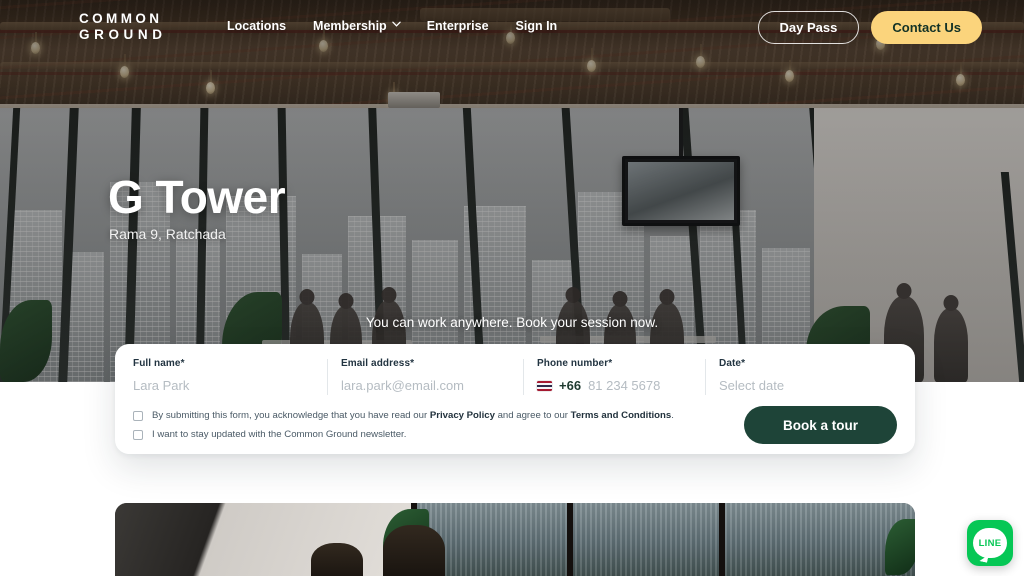 The image size is (1024, 576). I want to click on privacy-policy-link: Privacy Policy, so click(462, 415).